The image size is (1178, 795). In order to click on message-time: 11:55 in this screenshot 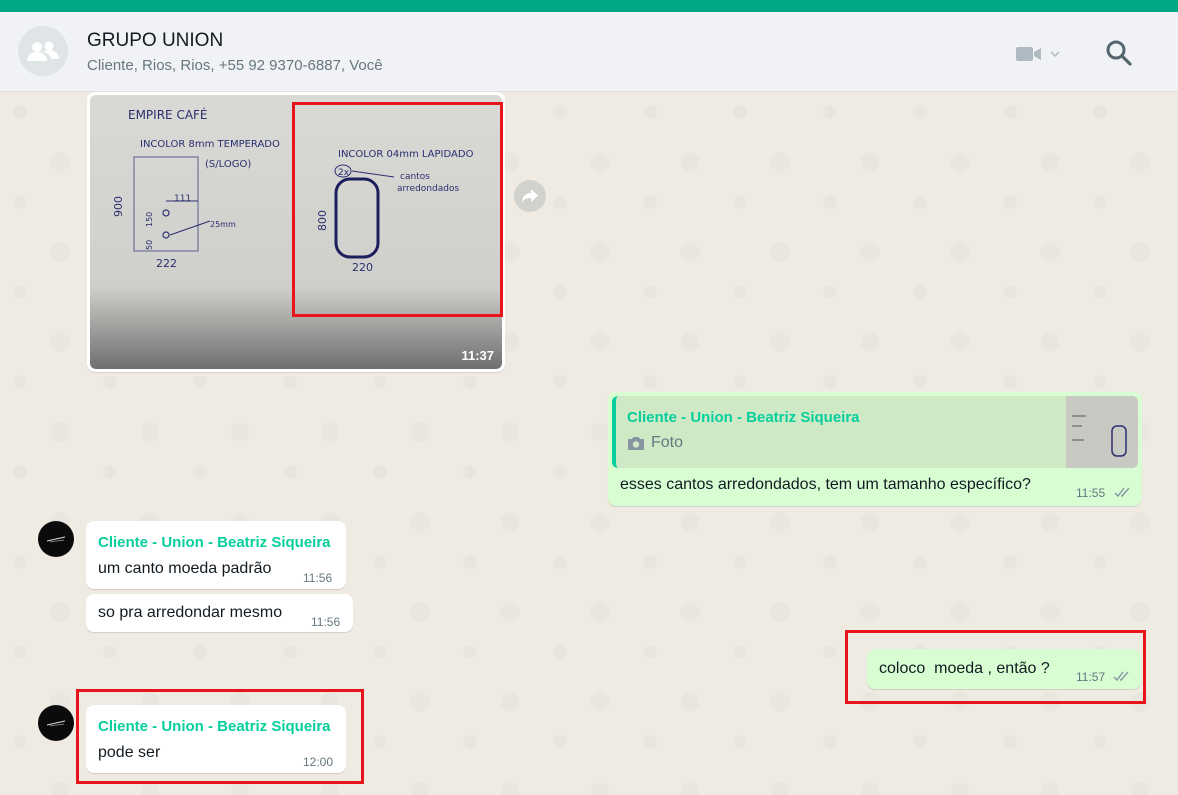, I will do `click(1091, 493)`.